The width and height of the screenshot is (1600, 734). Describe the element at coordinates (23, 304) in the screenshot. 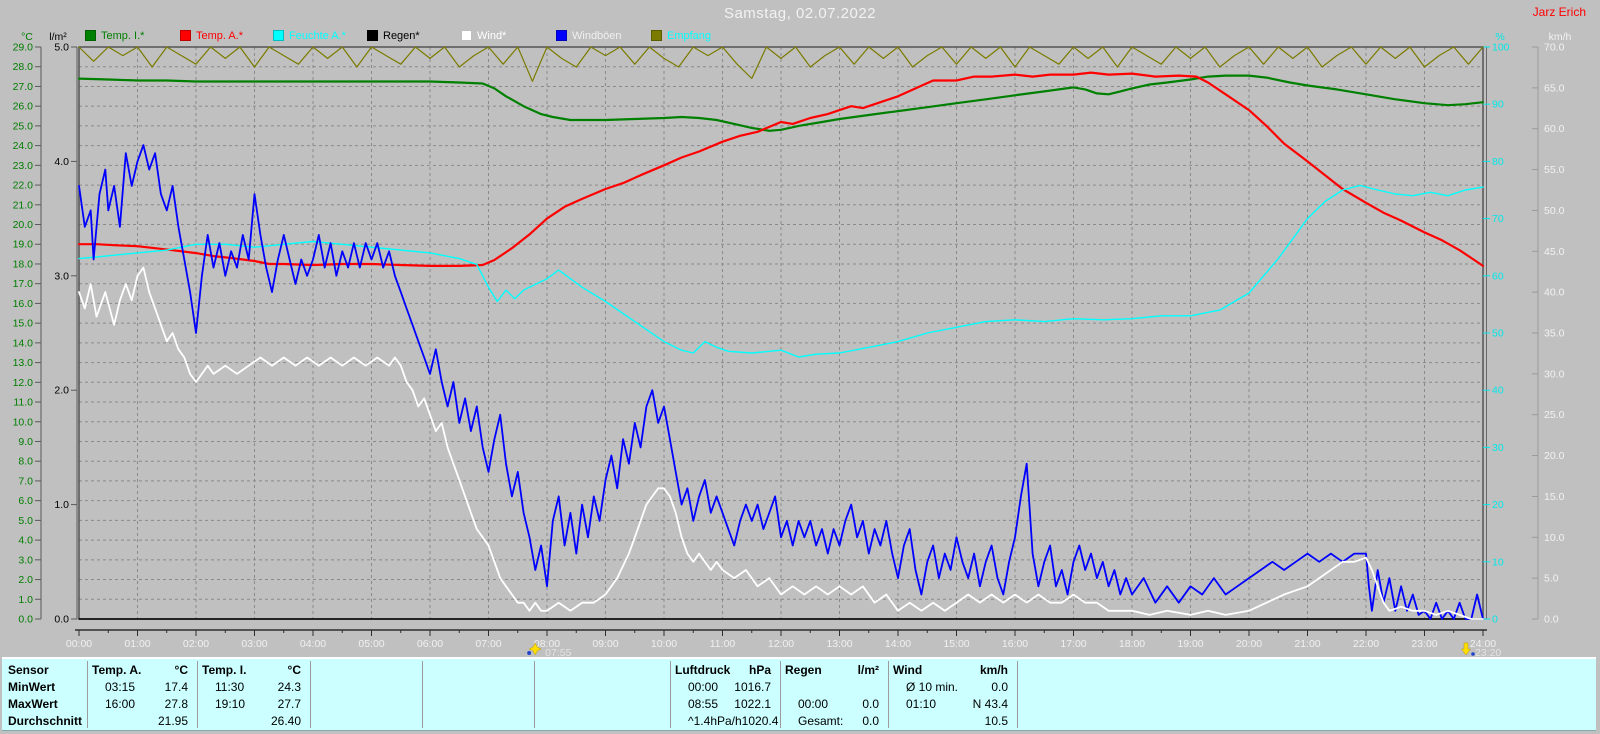

I see `svg-text: 16.0` at that location.